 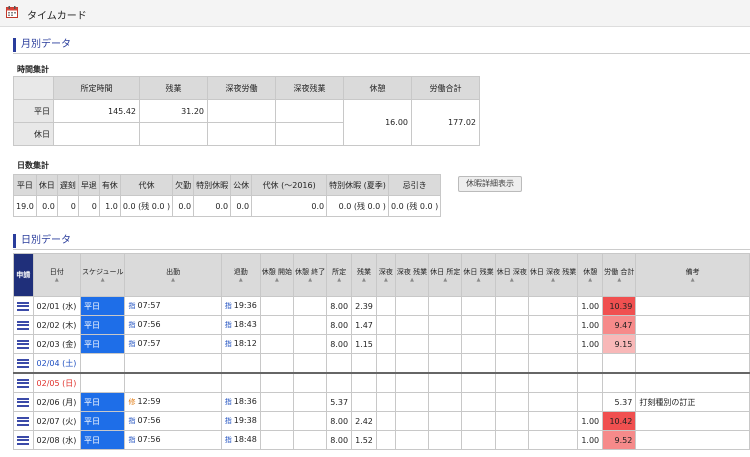 What do you see at coordinates (277, 275) in the screenshot?
I see `column-header-break-start: 休憩 開始 ▲` at bounding box center [277, 275].